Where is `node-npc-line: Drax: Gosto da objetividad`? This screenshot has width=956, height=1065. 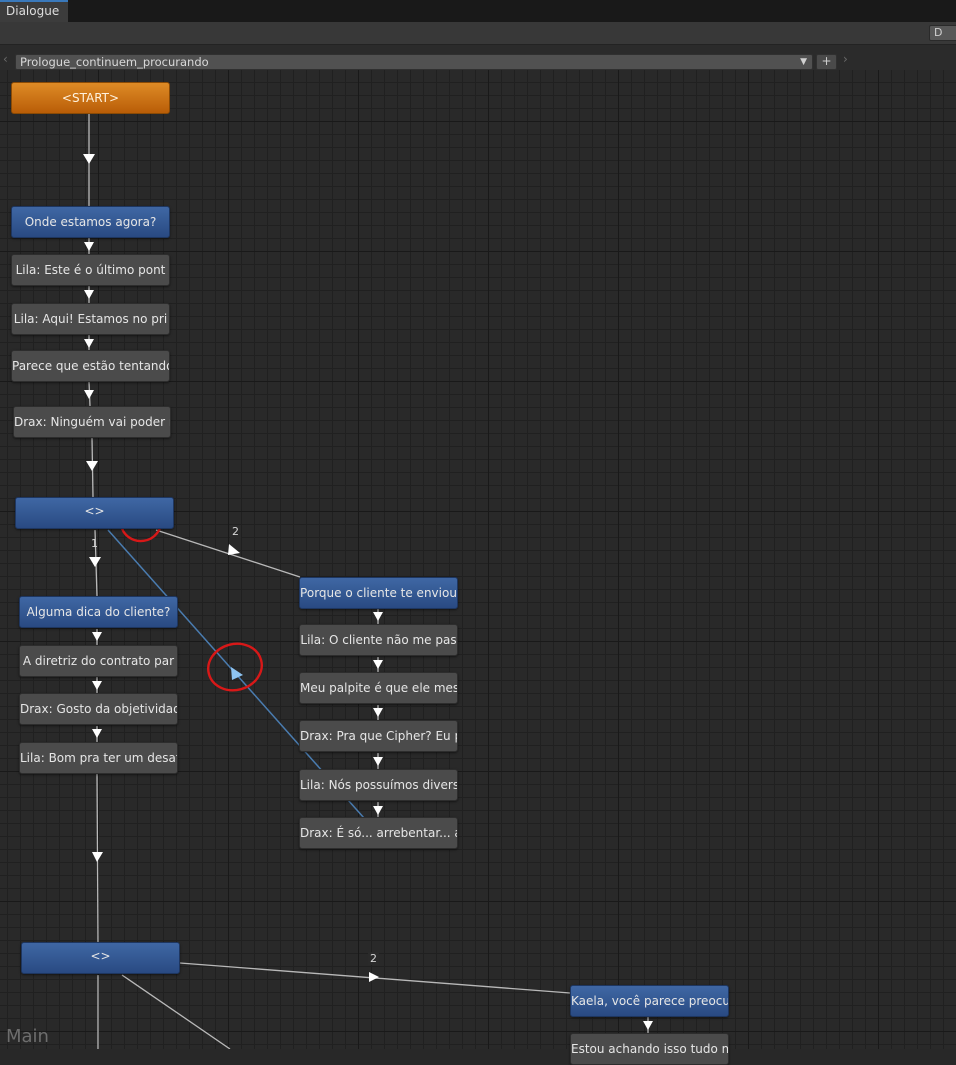
node-npc-line: Drax: Gosto da objetividad is located at coordinates (98, 709).